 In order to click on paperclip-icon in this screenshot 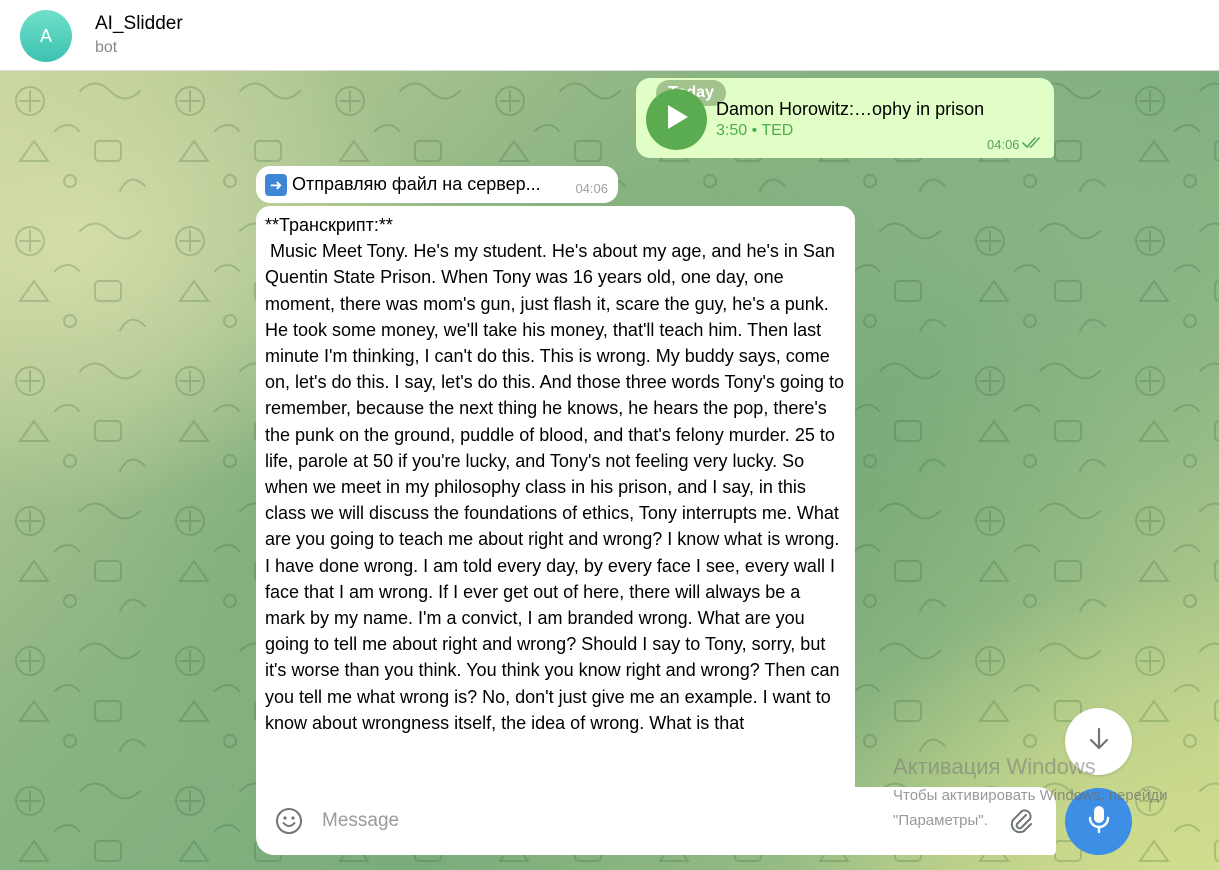, I will do `click(1021, 821)`.